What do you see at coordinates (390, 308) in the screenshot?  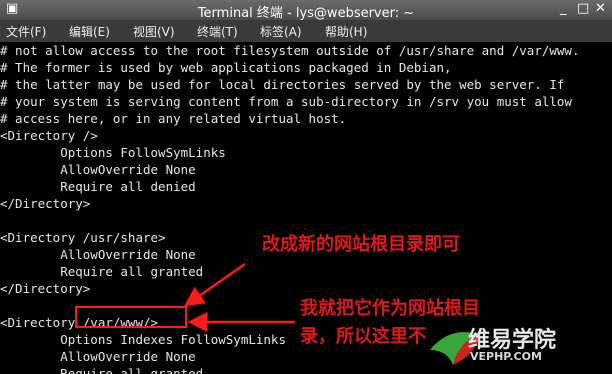 I see `annotation-use-as-root-line1: 我就把它作为网站根目` at bounding box center [390, 308].